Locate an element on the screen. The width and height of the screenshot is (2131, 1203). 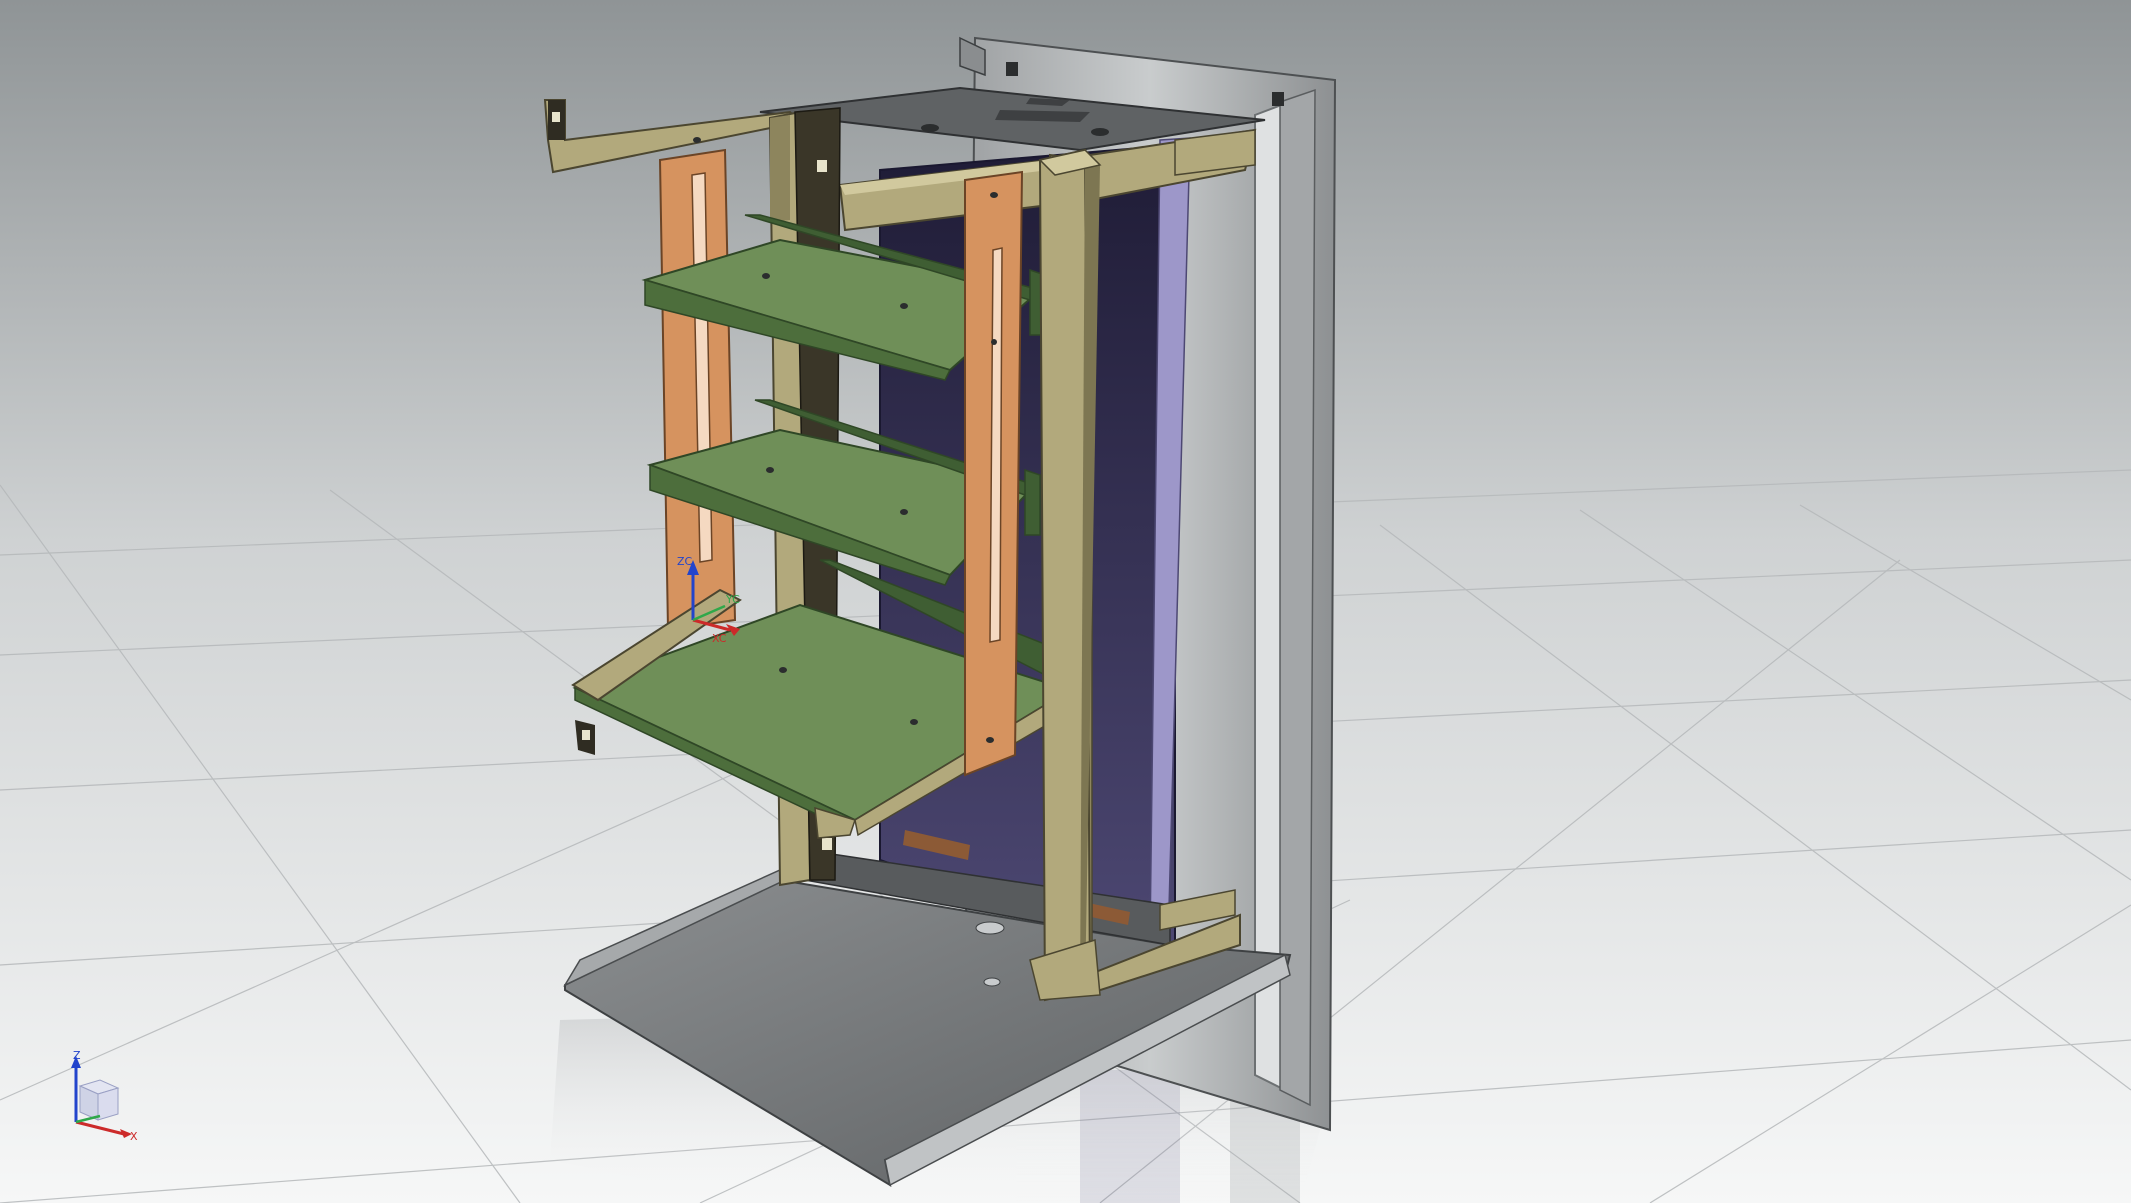
part-triad-x-label: XC is located at coordinates (719, 638).